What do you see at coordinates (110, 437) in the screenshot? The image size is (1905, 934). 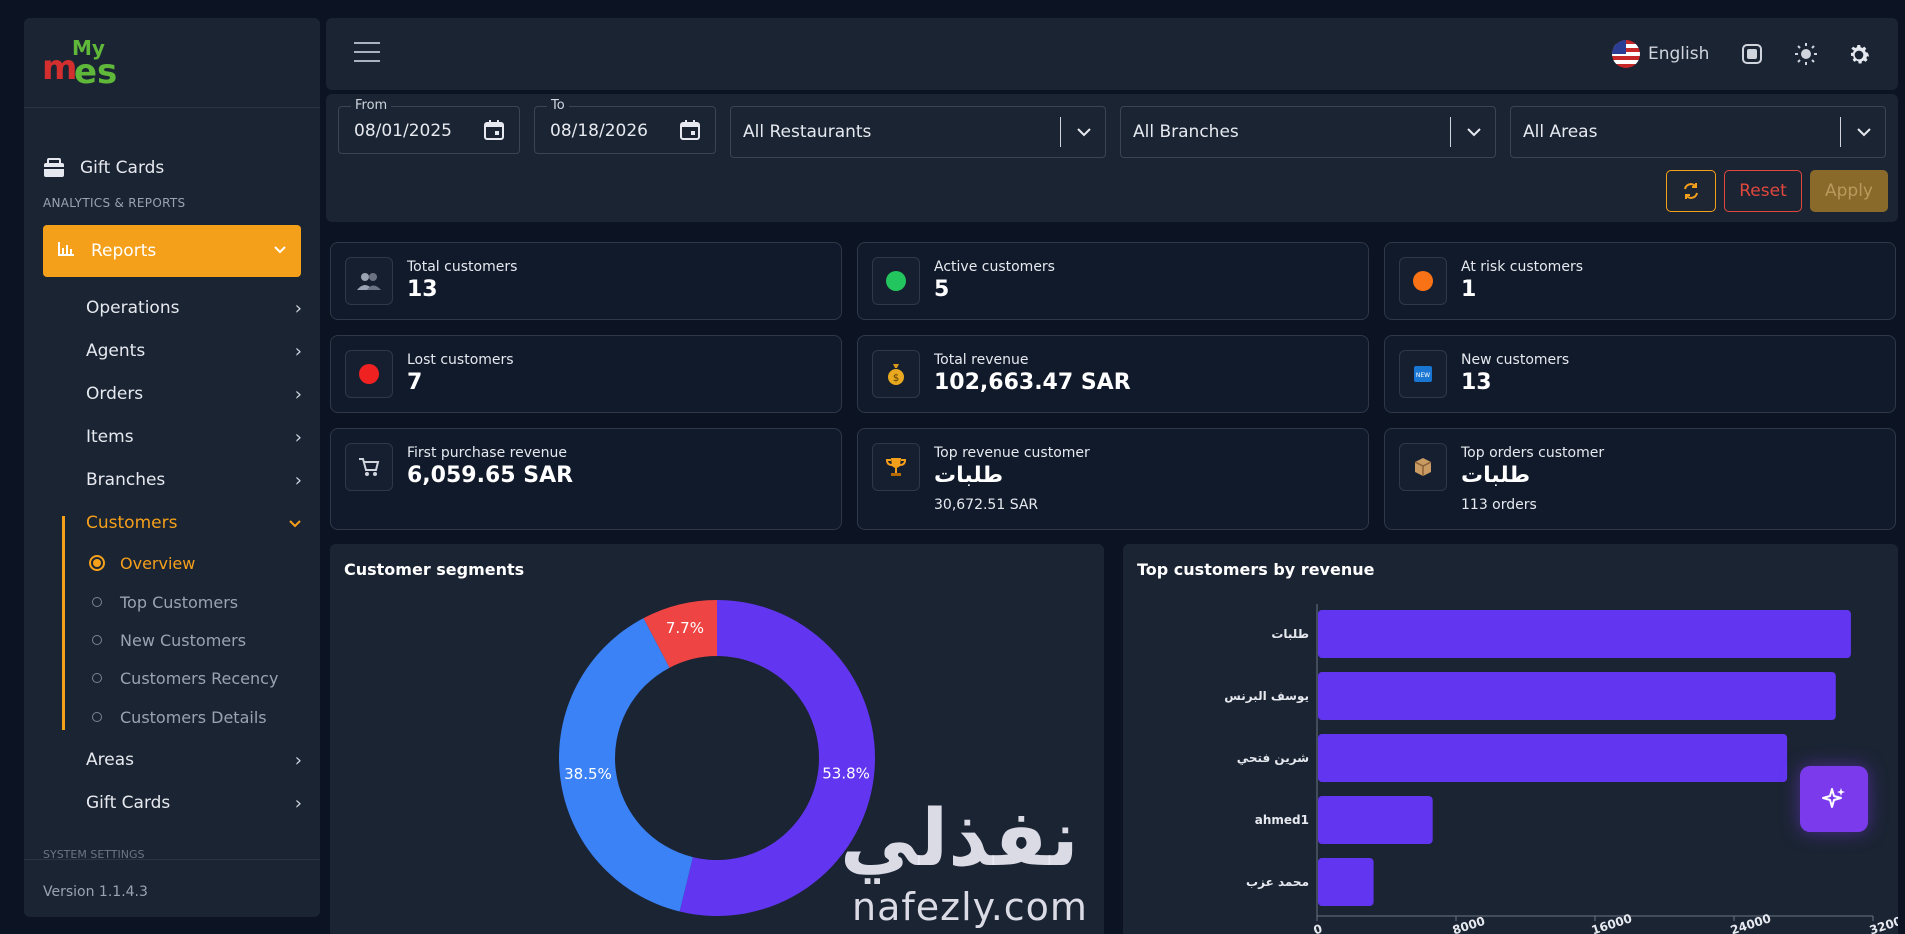 I see `sidebar-item-label: Items` at bounding box center [110, 437].